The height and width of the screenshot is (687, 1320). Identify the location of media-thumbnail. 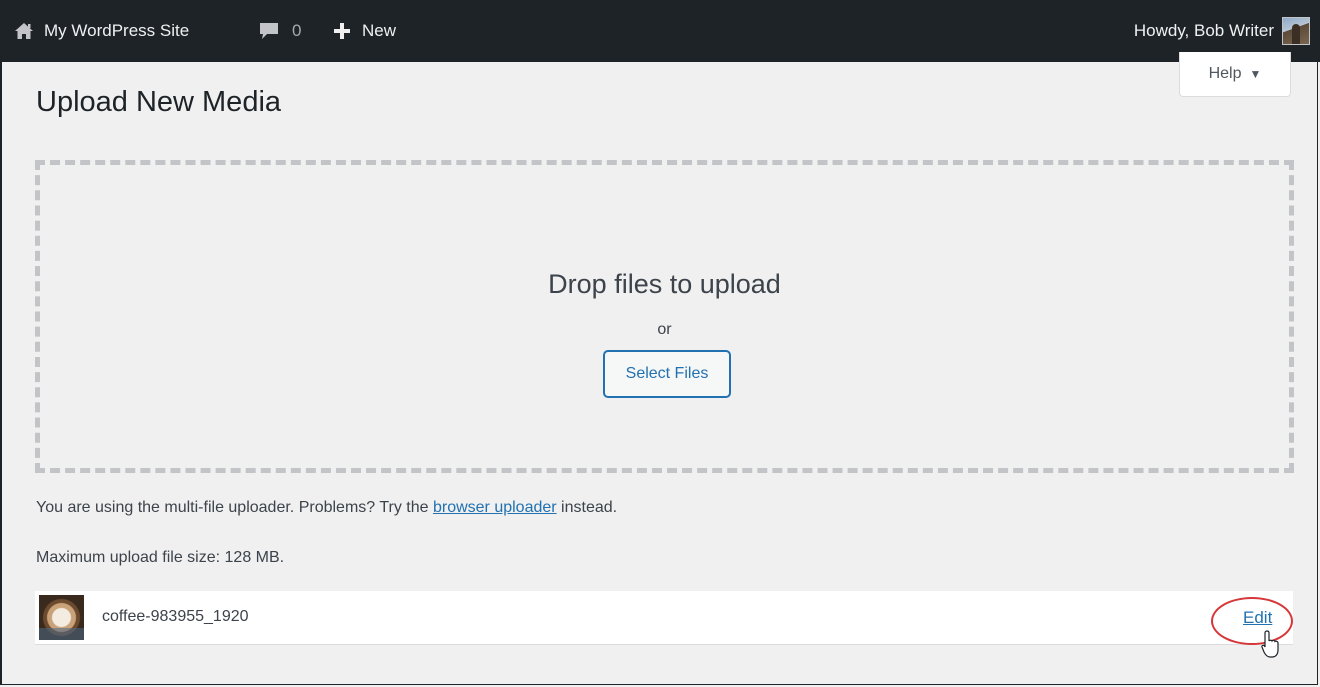
(61, 617).